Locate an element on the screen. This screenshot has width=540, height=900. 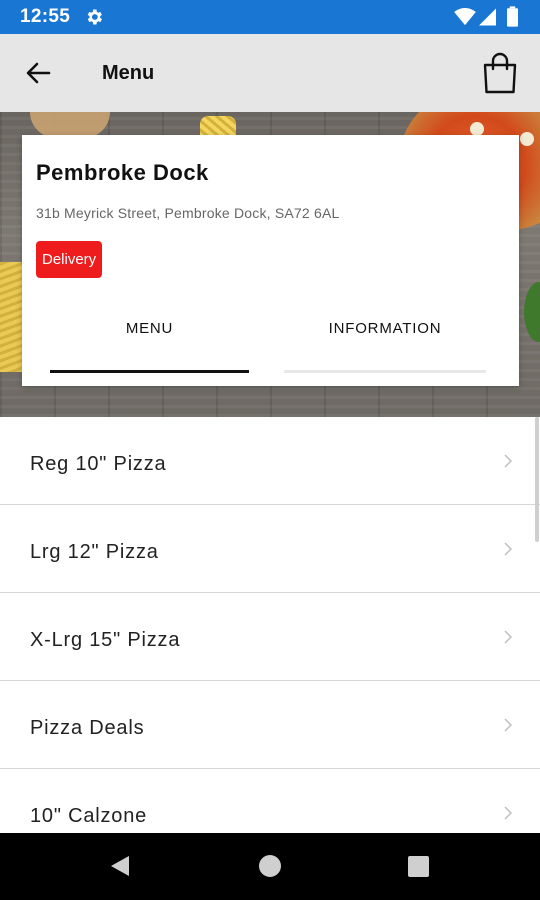
herb-decoration is located at coordinates (532, 312).